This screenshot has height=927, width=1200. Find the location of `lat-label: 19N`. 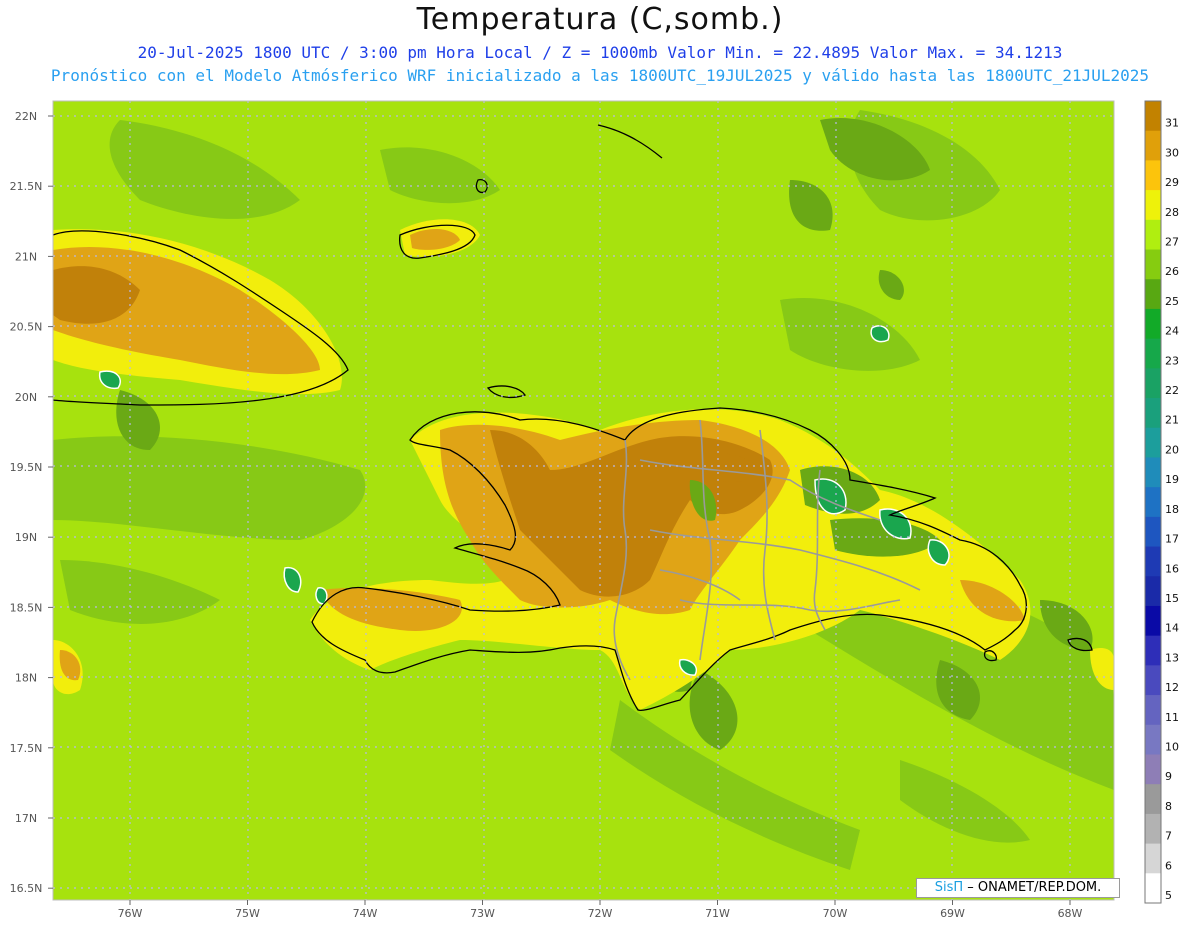

lat-label: 19N is located at coordinates (26, 537).